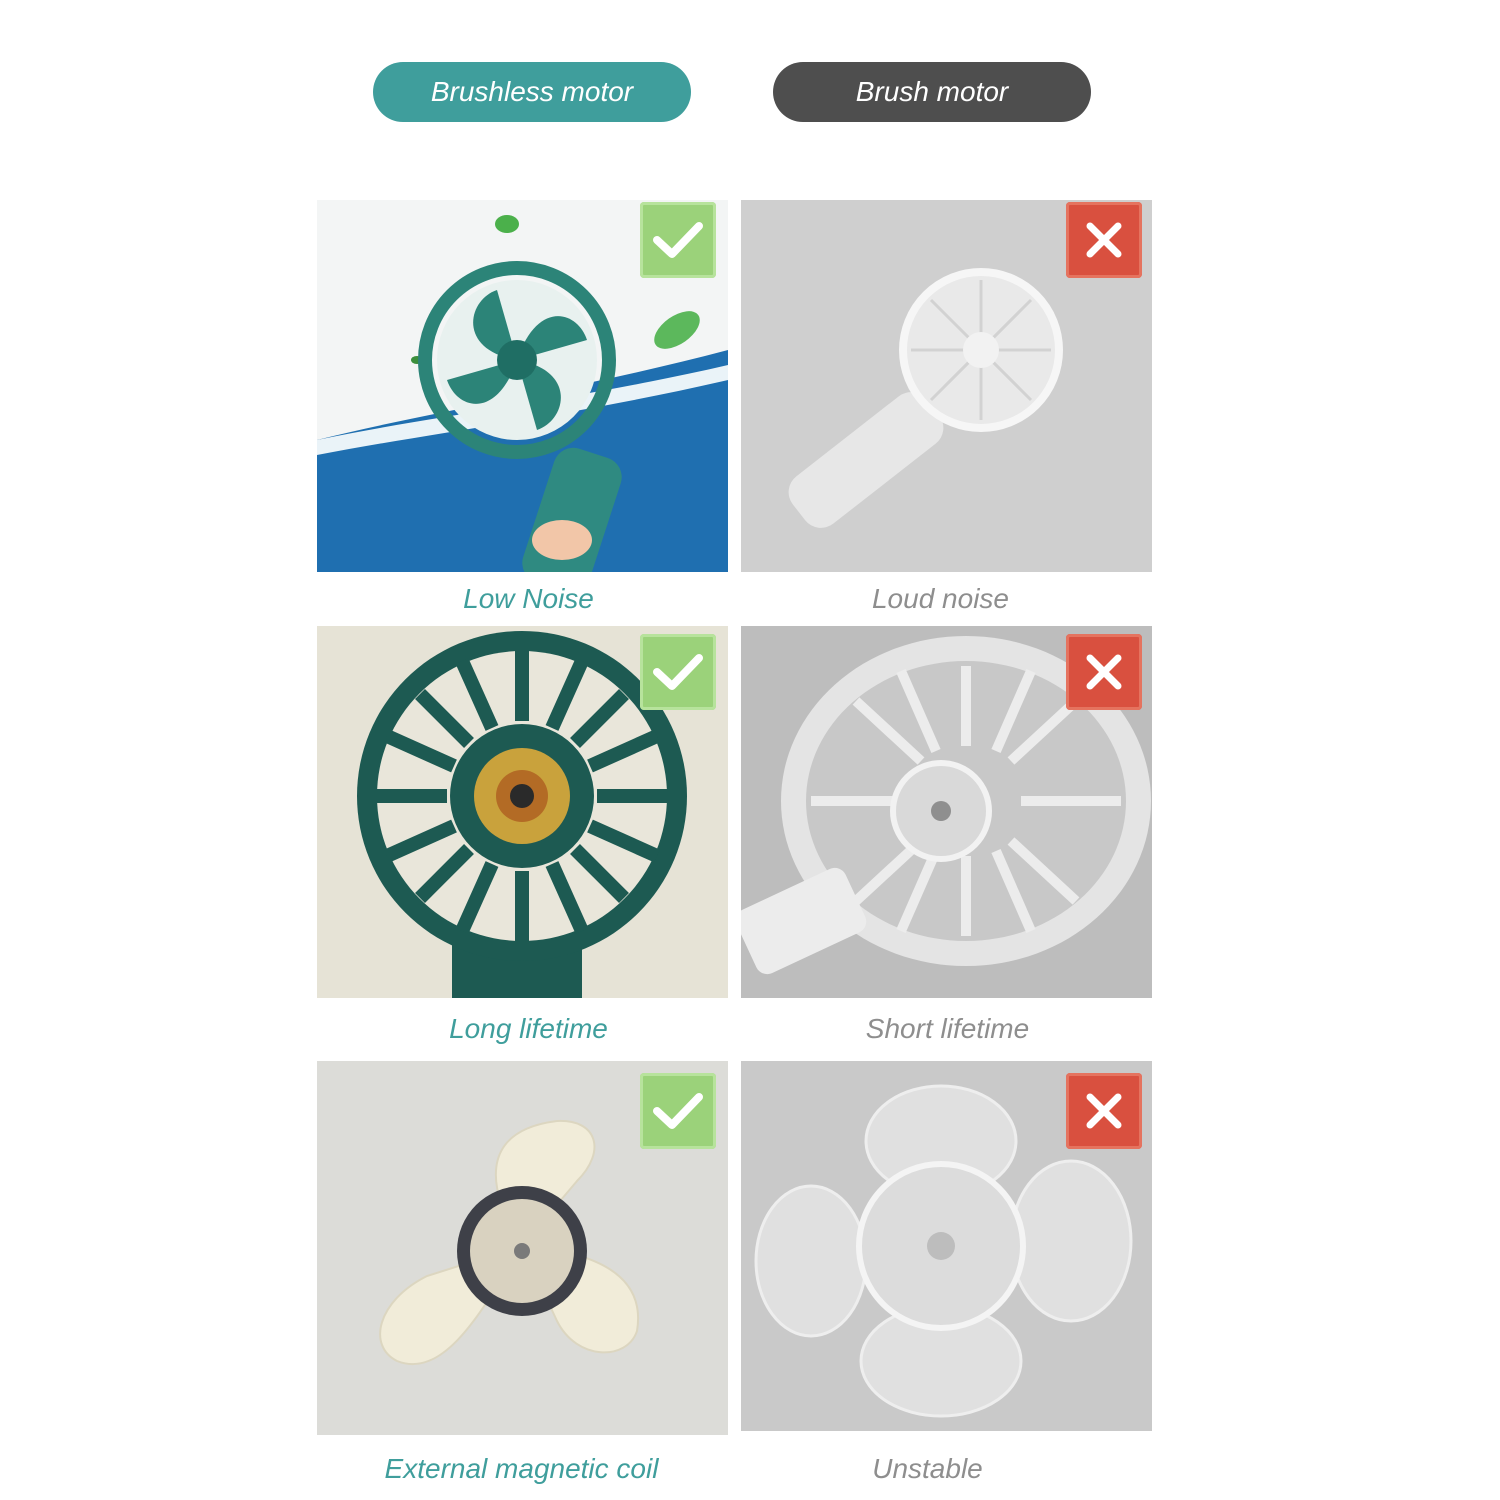 This screenshot has height=1500, width=1500. What do you see at coordinates (932, 92) in the screenshot?
I see `brush-motor-label: Brush motor` at bounding box center [932, 92].